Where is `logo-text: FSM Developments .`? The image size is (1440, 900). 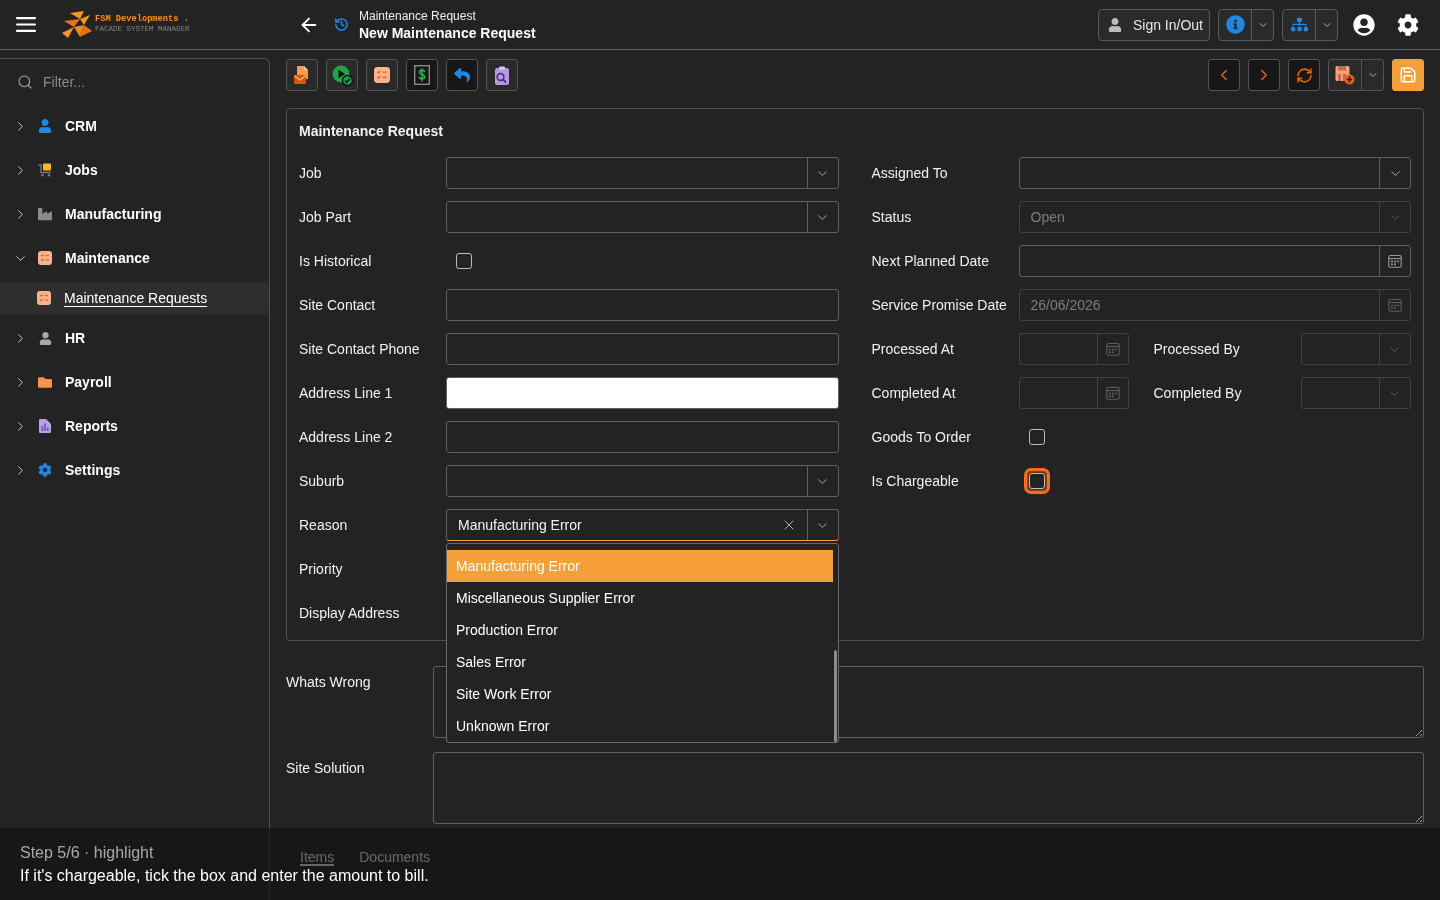 logo-text: FSM Developments . is located at coordinates (142, 19).